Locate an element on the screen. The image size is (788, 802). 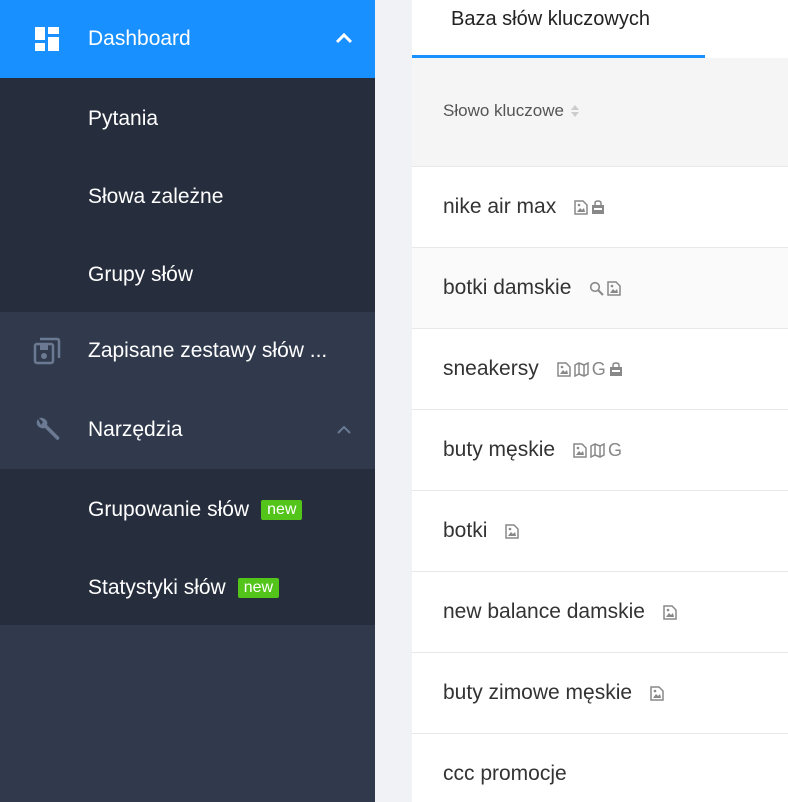
tab-keyword-database: Baza słów kluczowych is located at coordinates (558, 29).